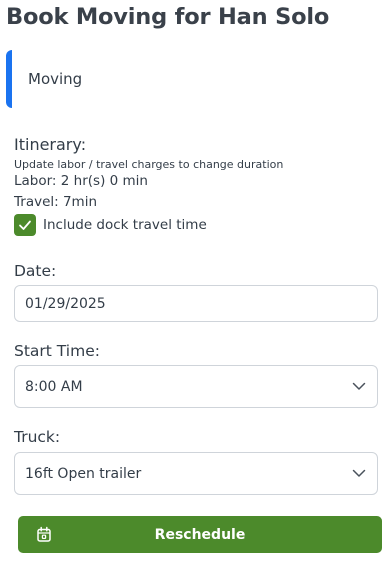  Describe the element at coordinates (44, 534) in the screenshot. I see `calendar-icon` at that location.